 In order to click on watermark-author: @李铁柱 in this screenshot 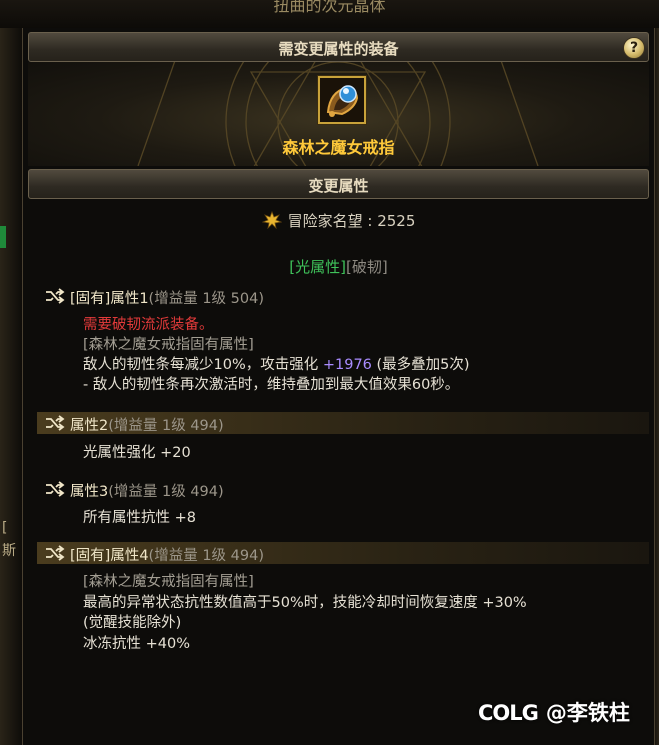, I will do `click(587, 713)`.